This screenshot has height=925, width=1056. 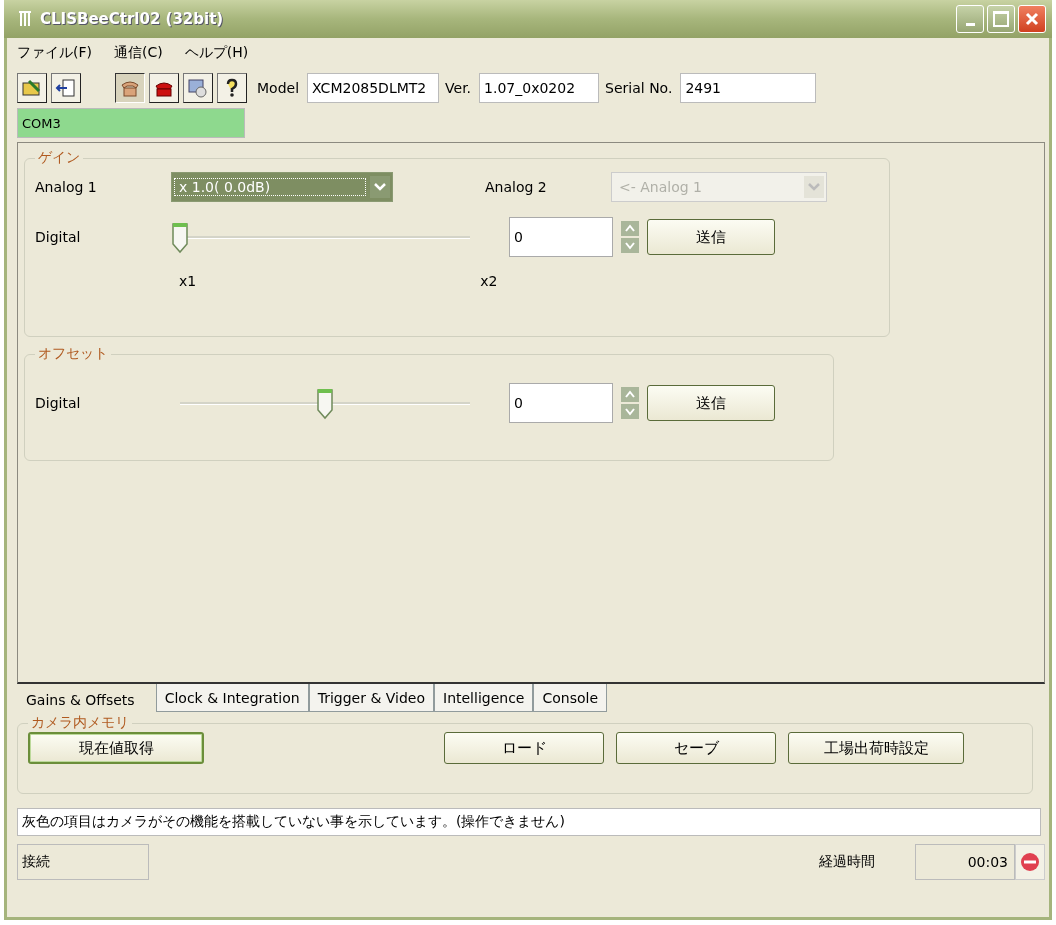 I want to click on menu-item: ヘルプ(H), so click(x=216, y=53).